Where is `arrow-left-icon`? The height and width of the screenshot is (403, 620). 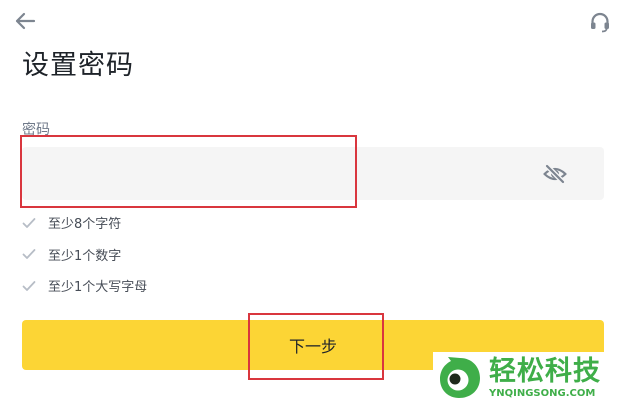
arrow-left-icon is located at coordinates (25, 21).